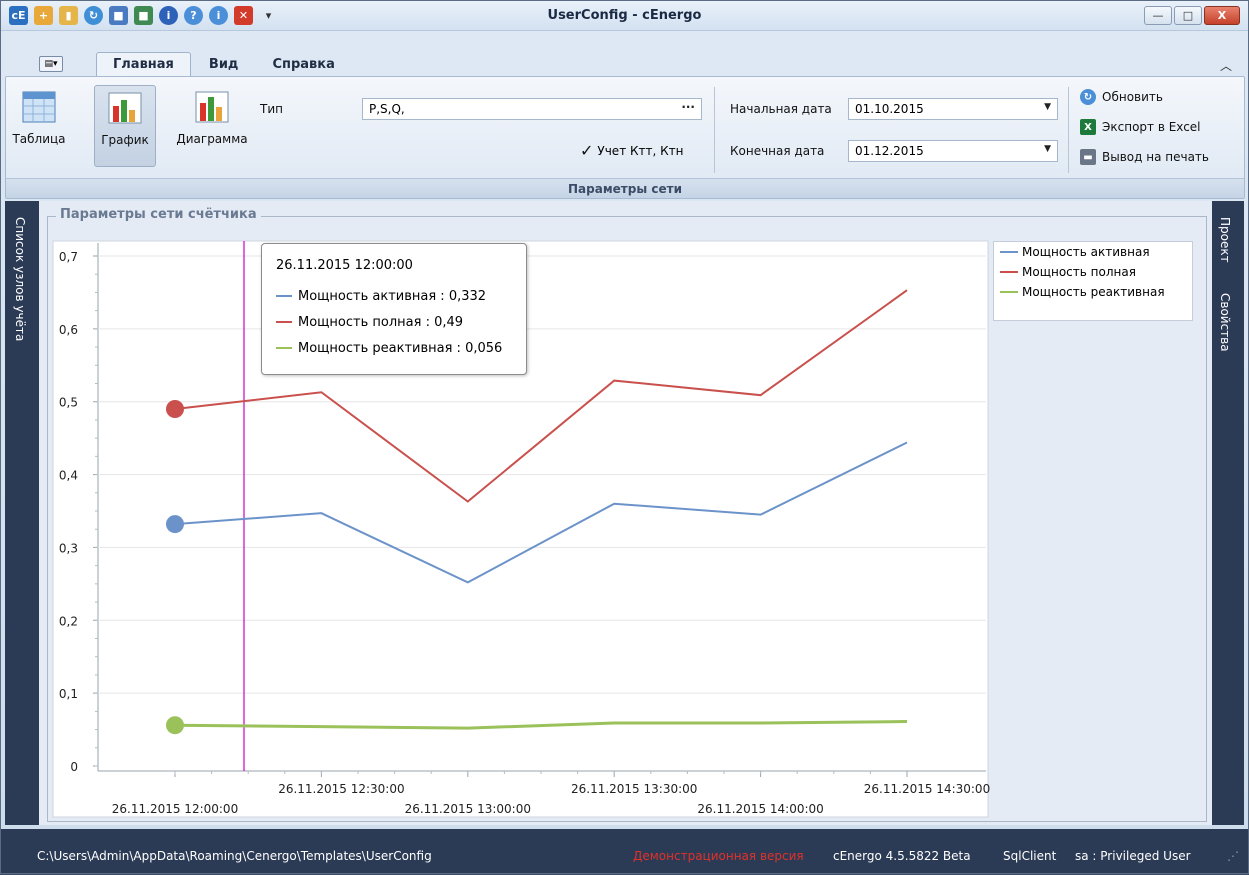 This screenshot has height=875, width=1249. Describe the element at coordinates (68, 621) in the screenshot. I see `y-tick-label: 0,2` at that location.